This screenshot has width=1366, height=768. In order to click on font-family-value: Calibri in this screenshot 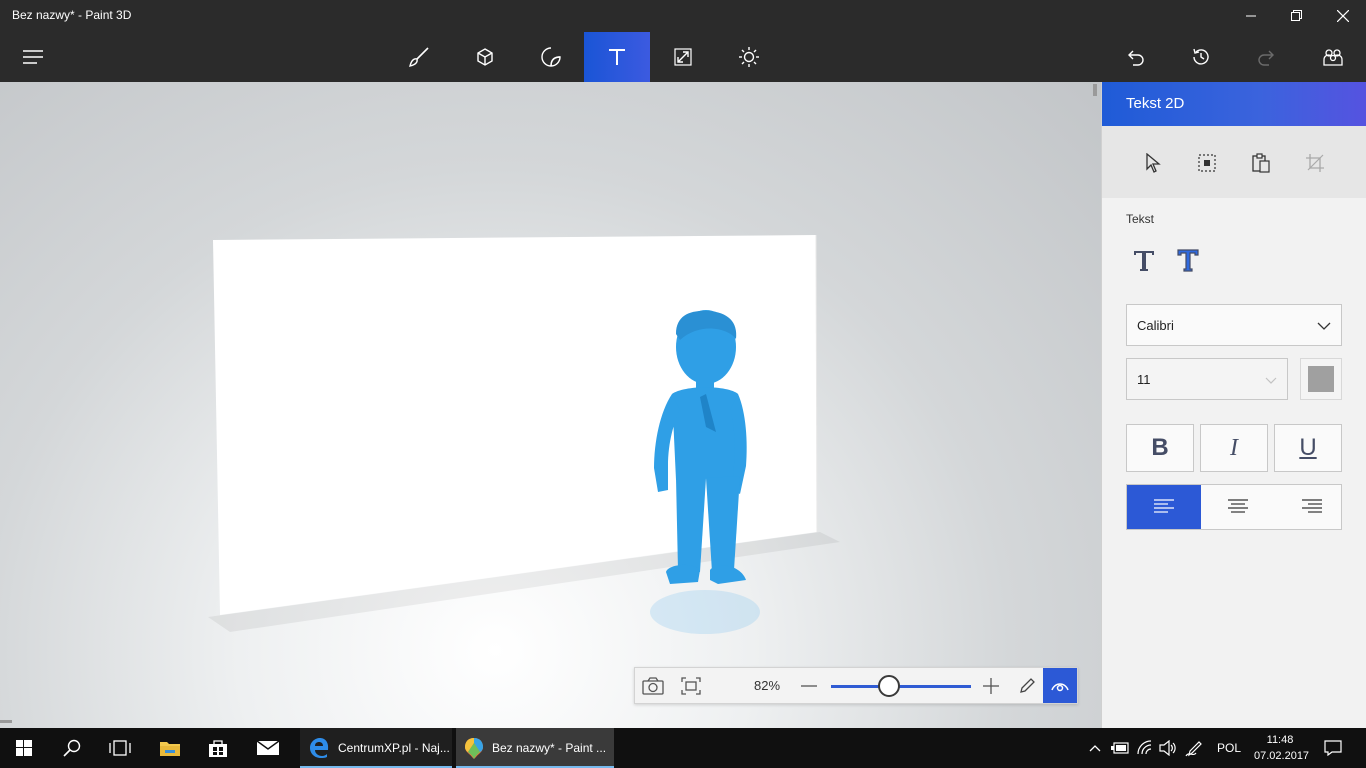, I will do `click(1155, 325)`.